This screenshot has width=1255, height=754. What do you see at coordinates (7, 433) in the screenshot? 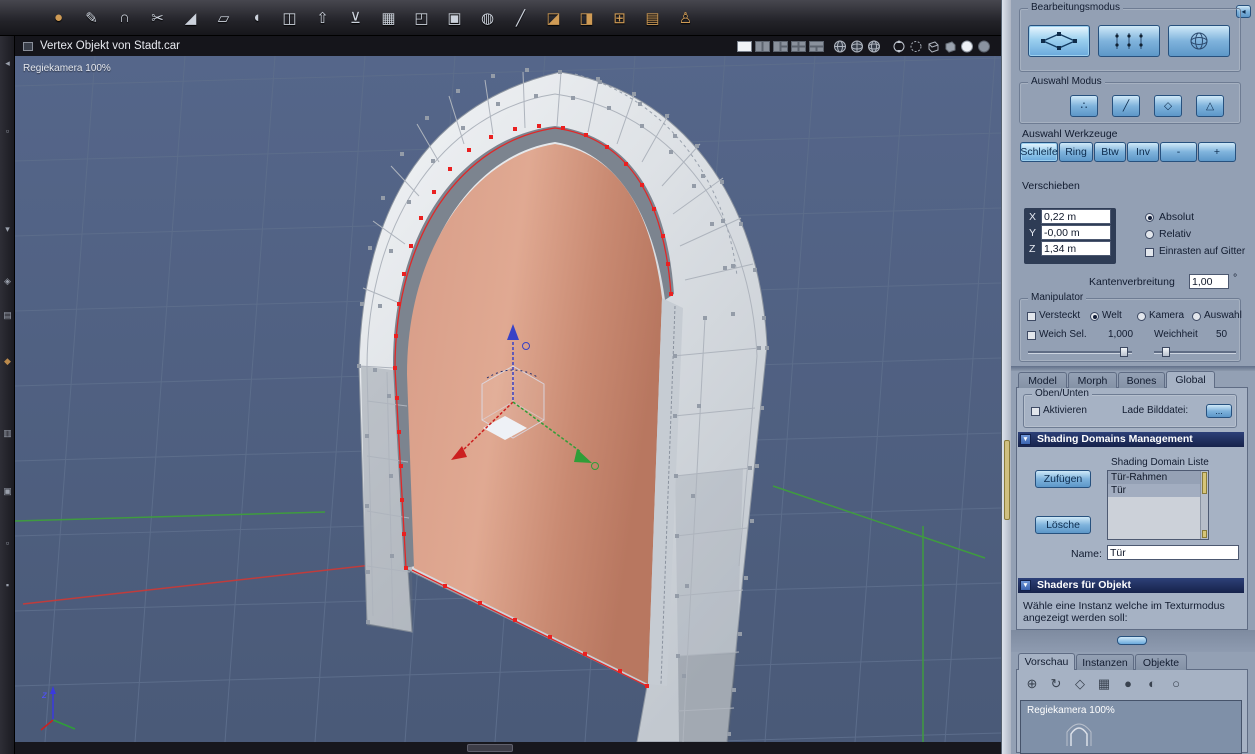
I see `dock-tool-icon-7: ▥` at bounding box center [7, 433].